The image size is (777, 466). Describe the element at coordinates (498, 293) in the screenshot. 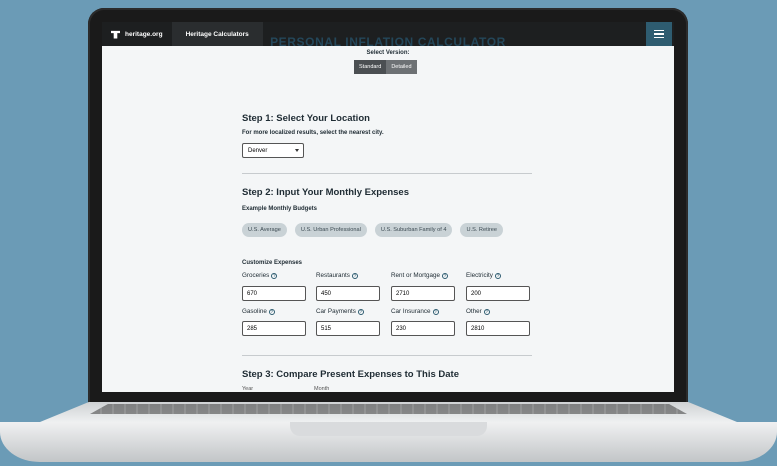

I see `electricity-input: 200` at that location.